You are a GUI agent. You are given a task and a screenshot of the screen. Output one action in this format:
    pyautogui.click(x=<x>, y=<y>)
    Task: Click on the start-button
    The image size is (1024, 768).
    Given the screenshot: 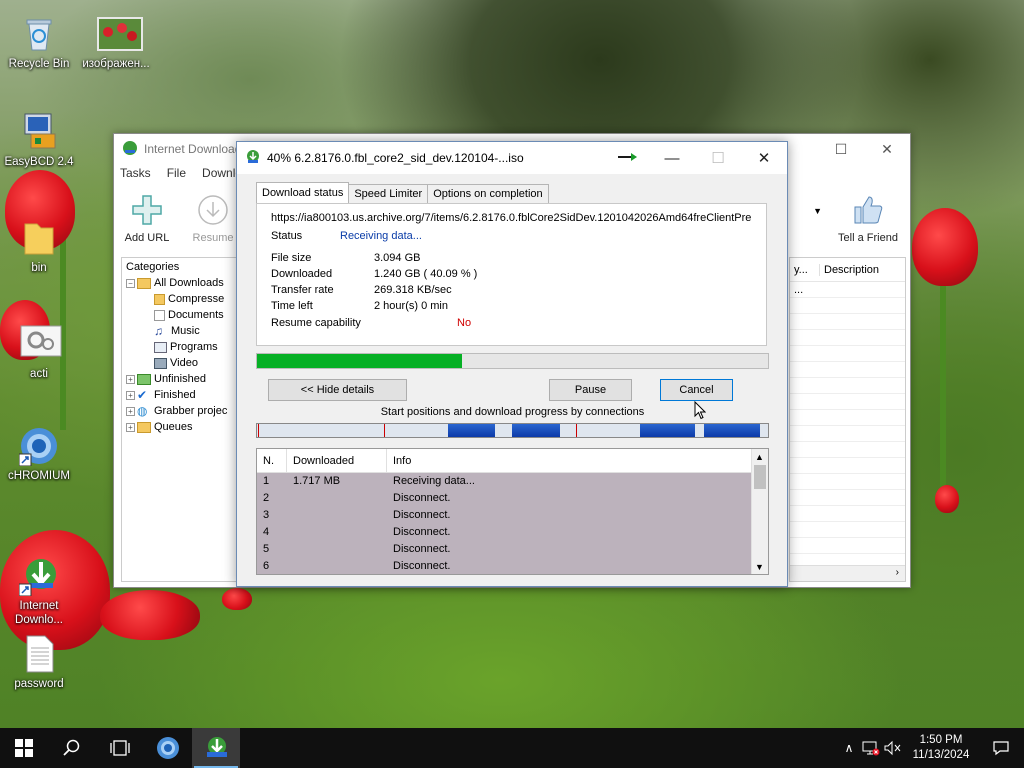 What is the action you would take?
    pyautogui.click(x=24, y=748)
    